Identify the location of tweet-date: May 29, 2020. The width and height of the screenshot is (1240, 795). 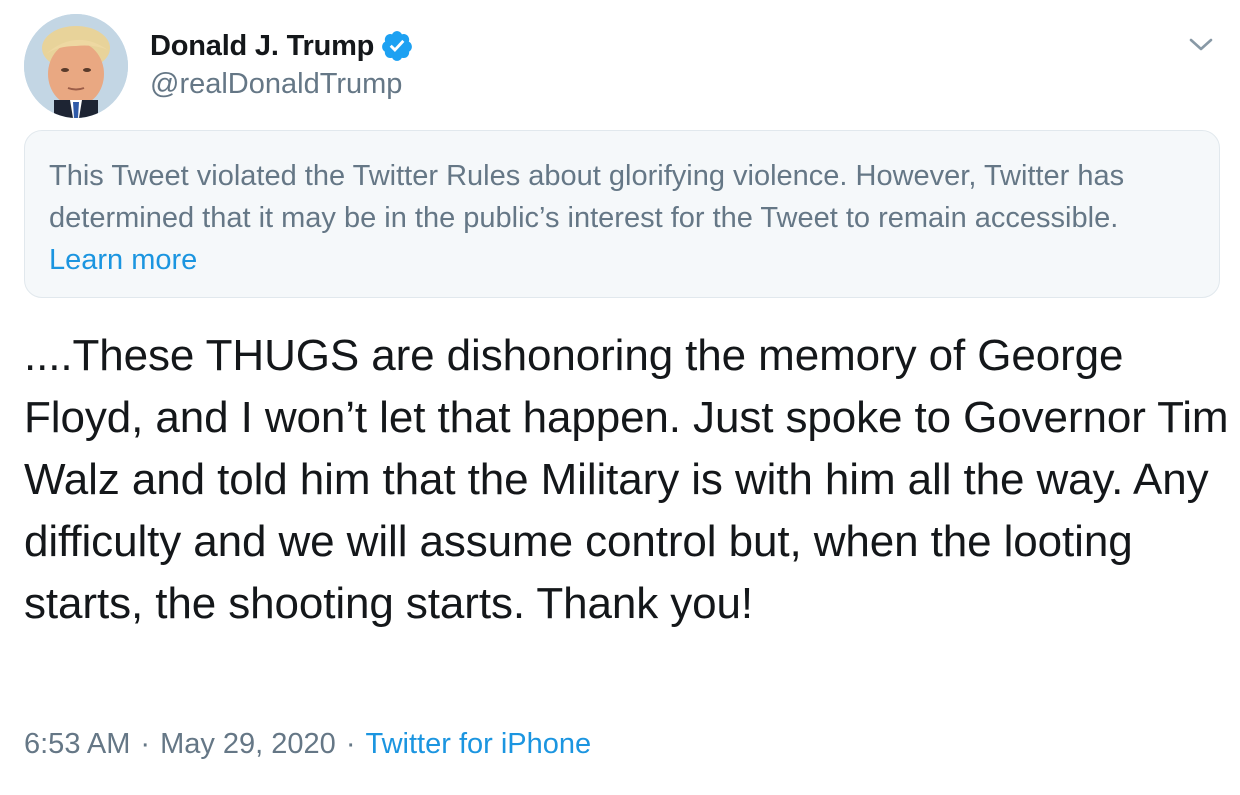
(248, 744).